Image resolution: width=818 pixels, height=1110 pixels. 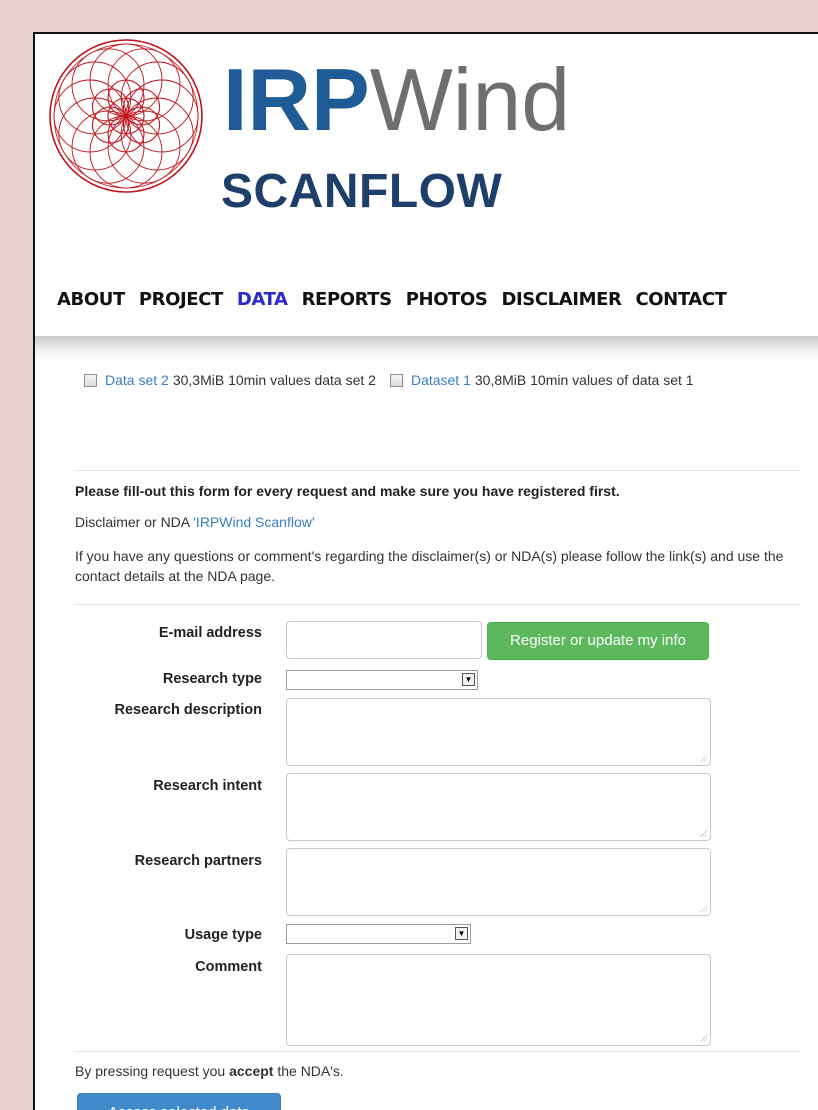 What do you see at coordinates (470, 99) in the screenshot?
I see `brand-title-wind: Wind` at bounding box center [470, 99].